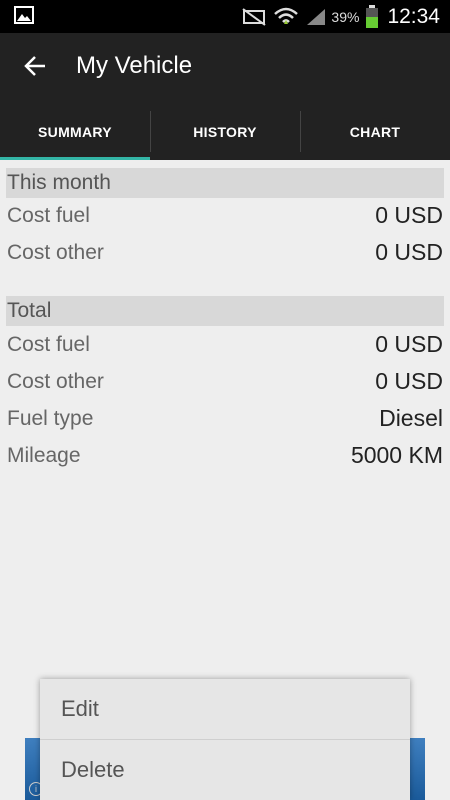 Image resolution: width=450 pixels, height=800 pixels. What do you see at coordinates (225, 183) in the screenshot?
I see `section-header-this-month: This month` at bounding box center [225, 183].